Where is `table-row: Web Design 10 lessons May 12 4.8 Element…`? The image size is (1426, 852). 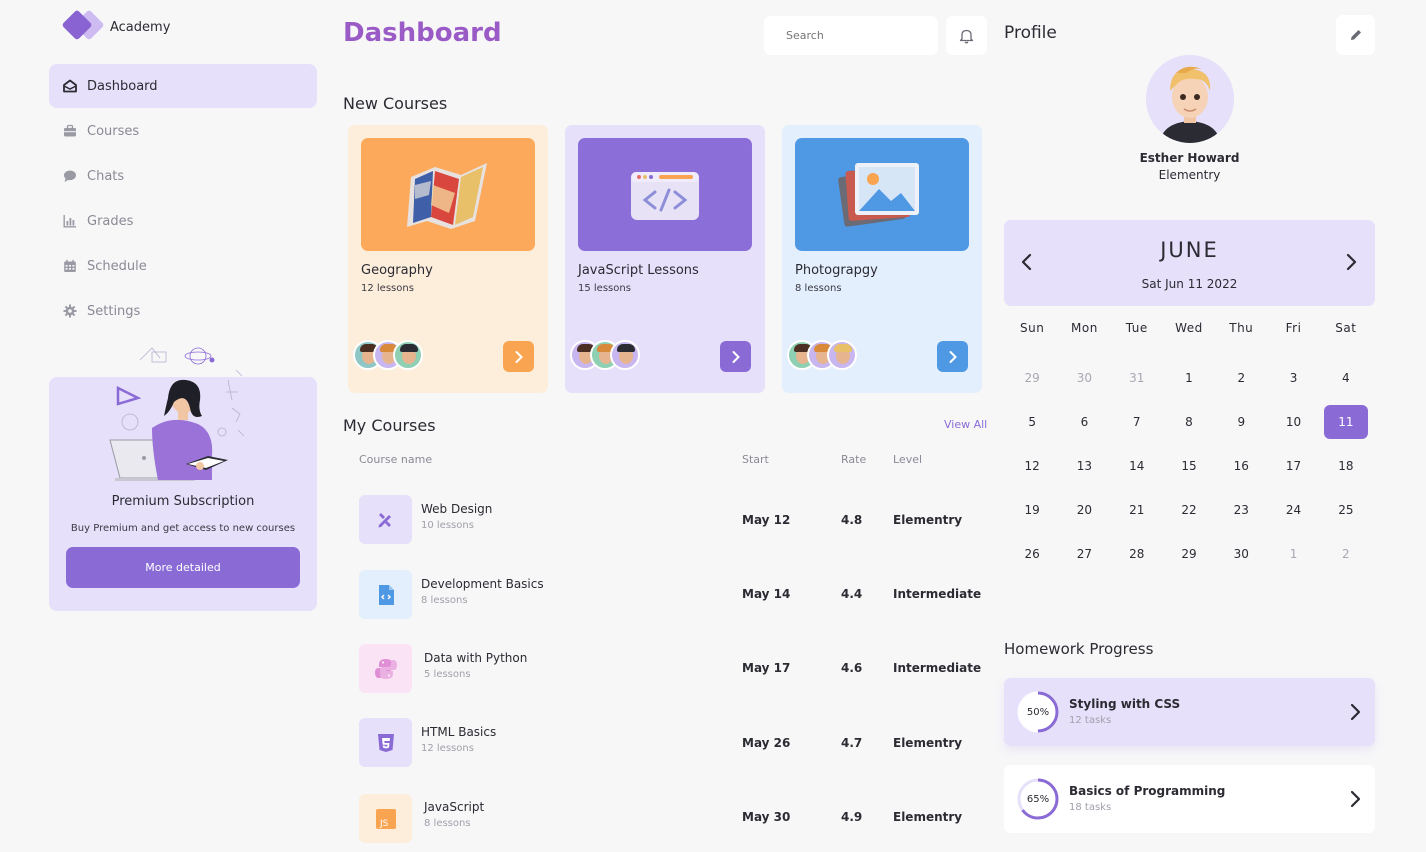
table-row: Web Design 10 lessons May 12 4.8 Element… is located at coordinates (673, 520).